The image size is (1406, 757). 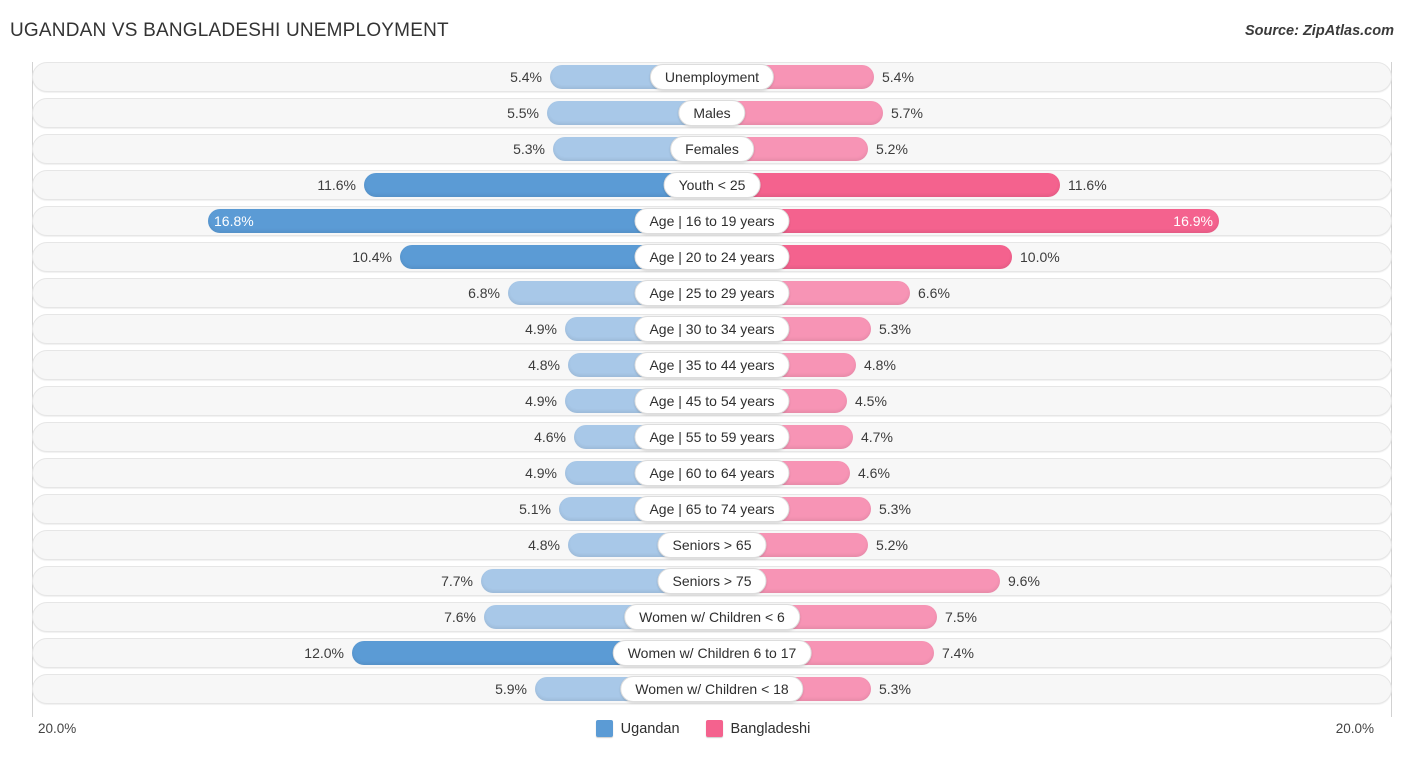 I want to click on chart-row: 5.4% 5.4% Unemployment, so click(x=712, y=77).